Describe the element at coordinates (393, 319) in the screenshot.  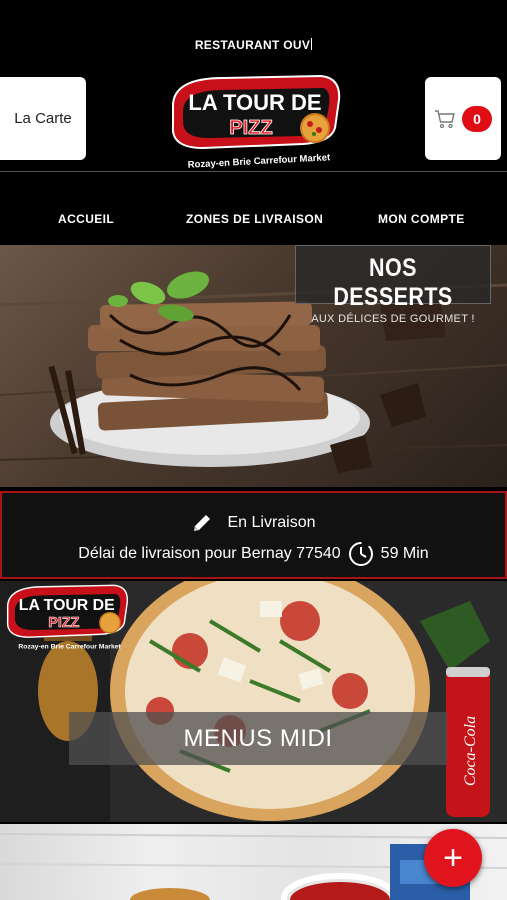
I see `desserts-subtitle: AUX DÉLICES DE GOURMET !` at that location.